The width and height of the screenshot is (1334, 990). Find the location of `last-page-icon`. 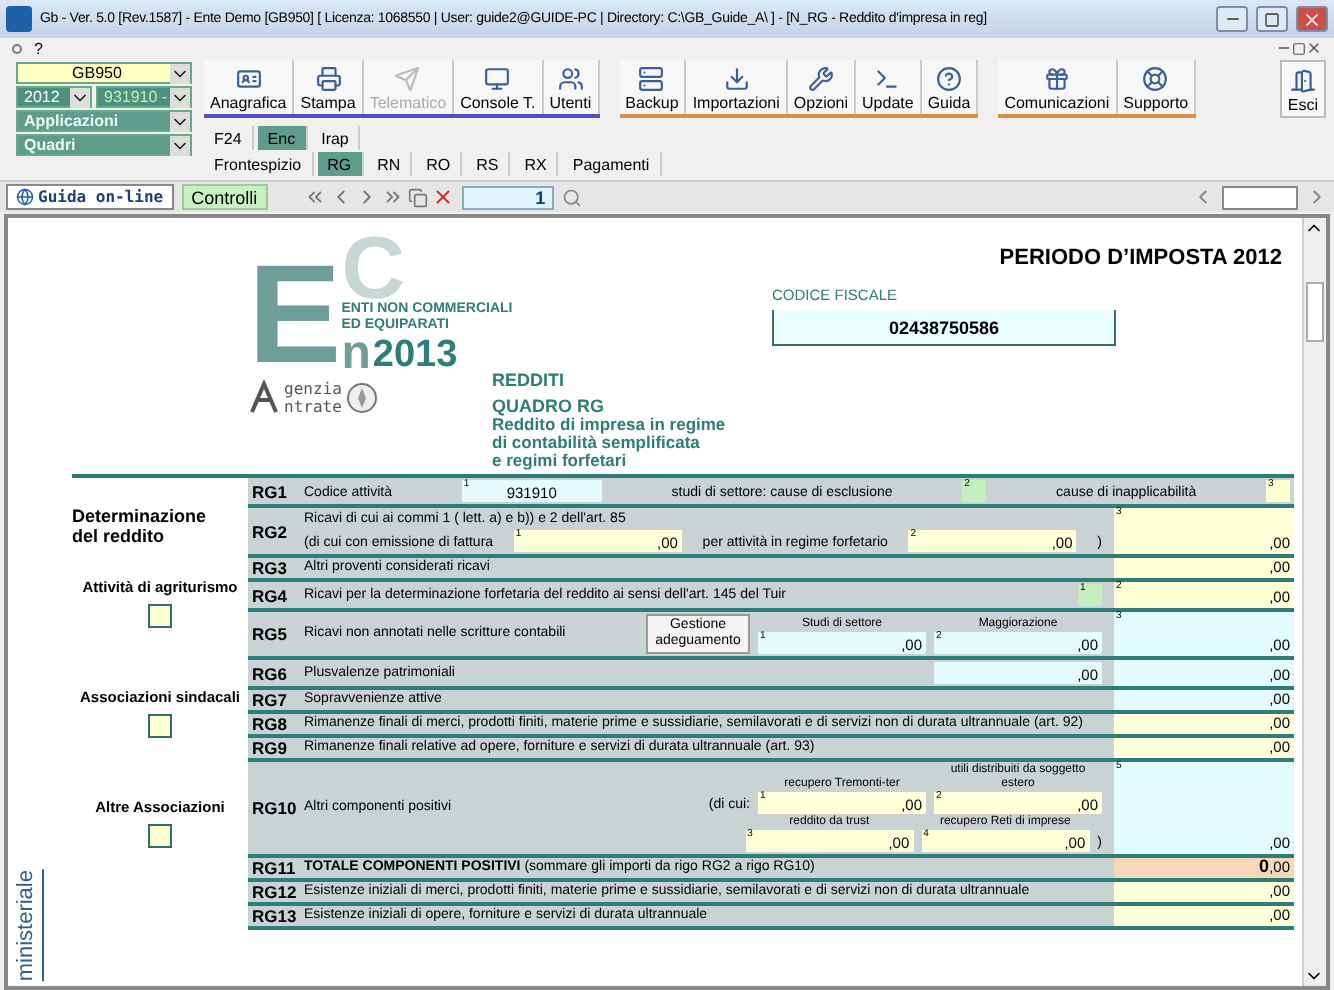

last-page-icon is located at coordinates (392, 197).